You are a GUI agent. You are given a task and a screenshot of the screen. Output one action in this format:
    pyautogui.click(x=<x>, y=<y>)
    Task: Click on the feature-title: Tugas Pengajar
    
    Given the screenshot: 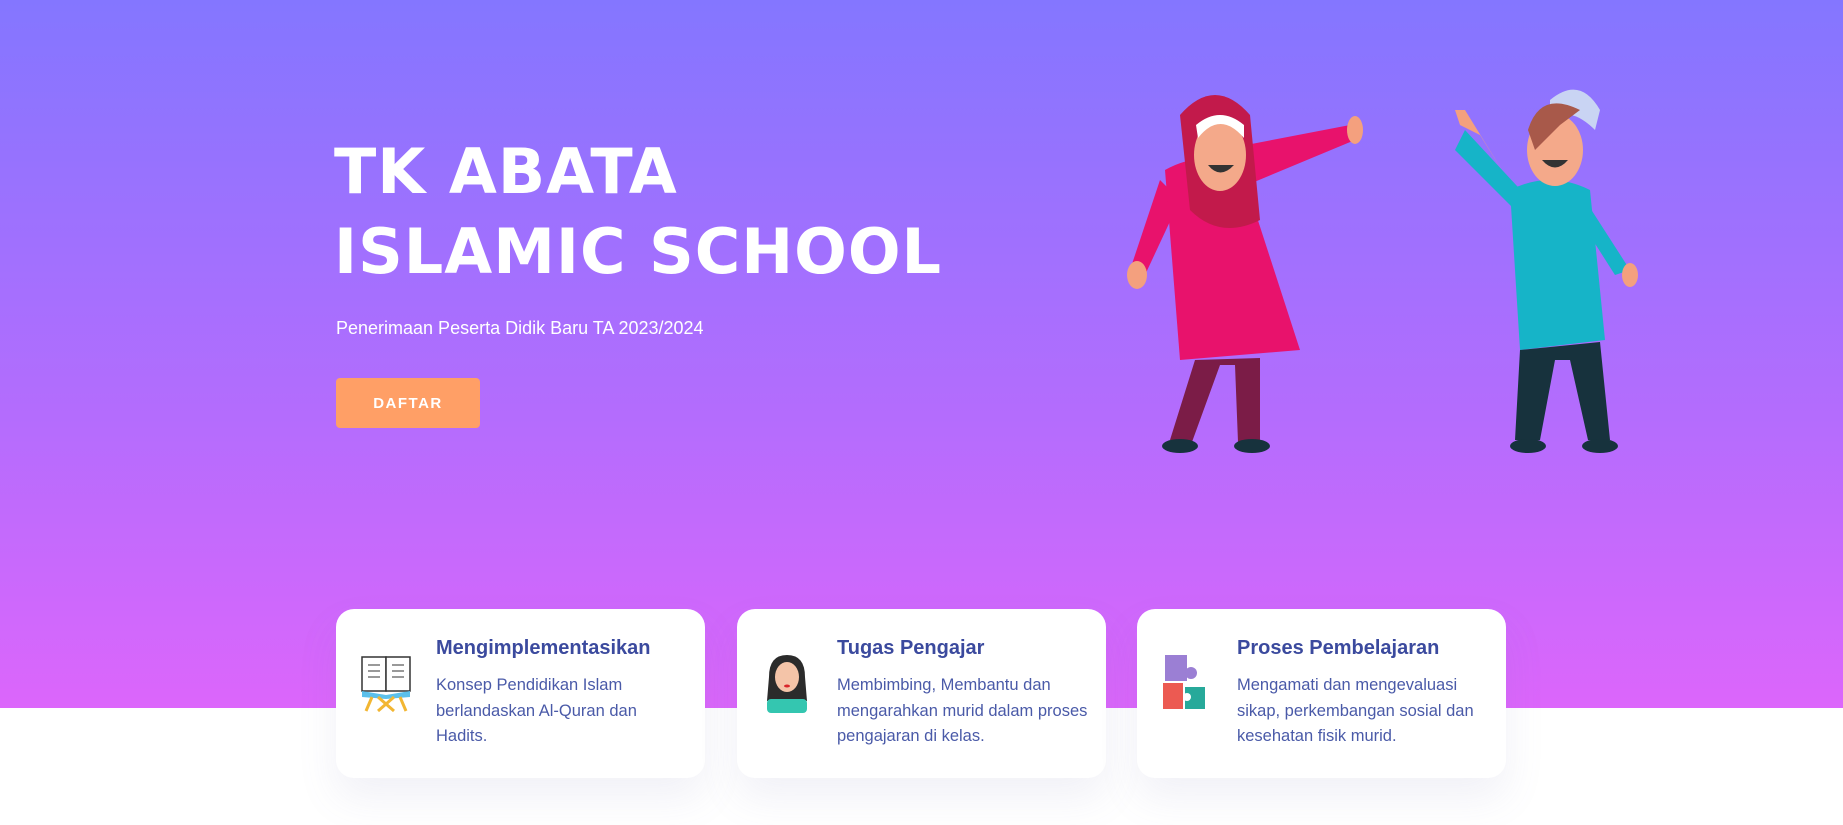 What is the action you would take?
    pyautogui.click(x=911, y=648)
    